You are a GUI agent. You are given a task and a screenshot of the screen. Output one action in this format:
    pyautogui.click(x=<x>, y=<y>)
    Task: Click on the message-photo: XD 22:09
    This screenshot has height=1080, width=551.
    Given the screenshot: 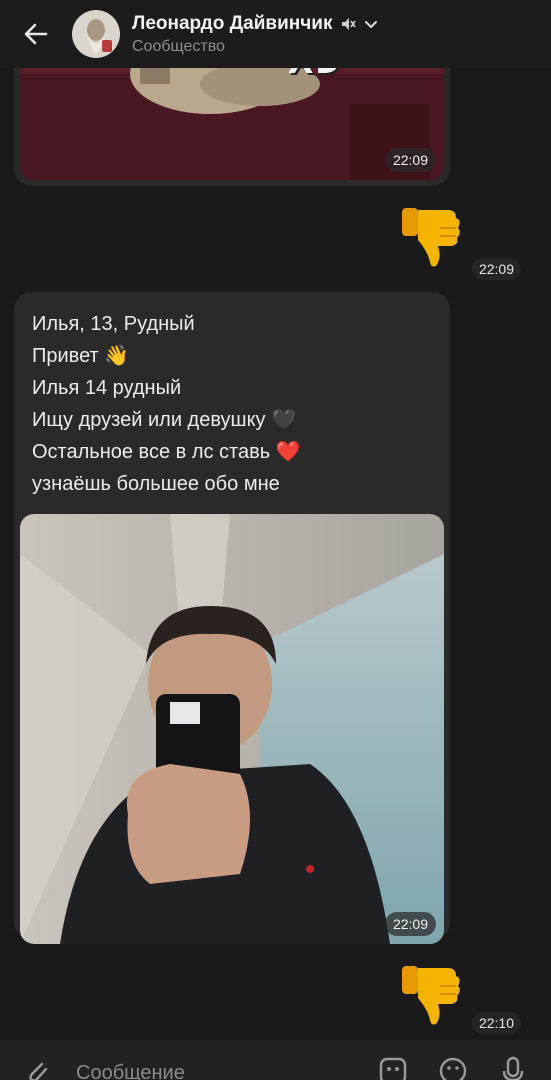 What is the action you would take?
    pyautogui.click(x=232, y=124)
    